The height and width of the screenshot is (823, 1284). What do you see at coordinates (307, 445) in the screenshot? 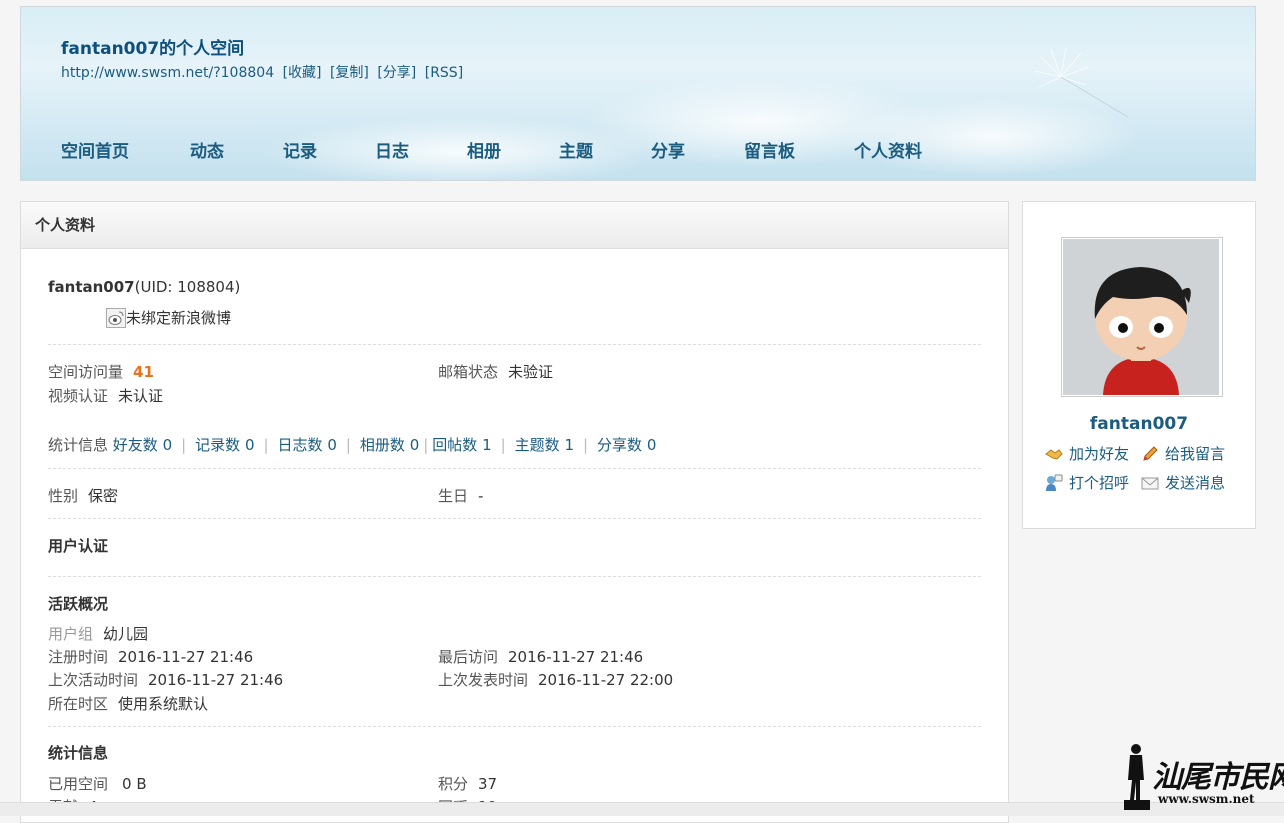
I see `stat-blogs: 日志数 0` at bounding box center [307, 445].